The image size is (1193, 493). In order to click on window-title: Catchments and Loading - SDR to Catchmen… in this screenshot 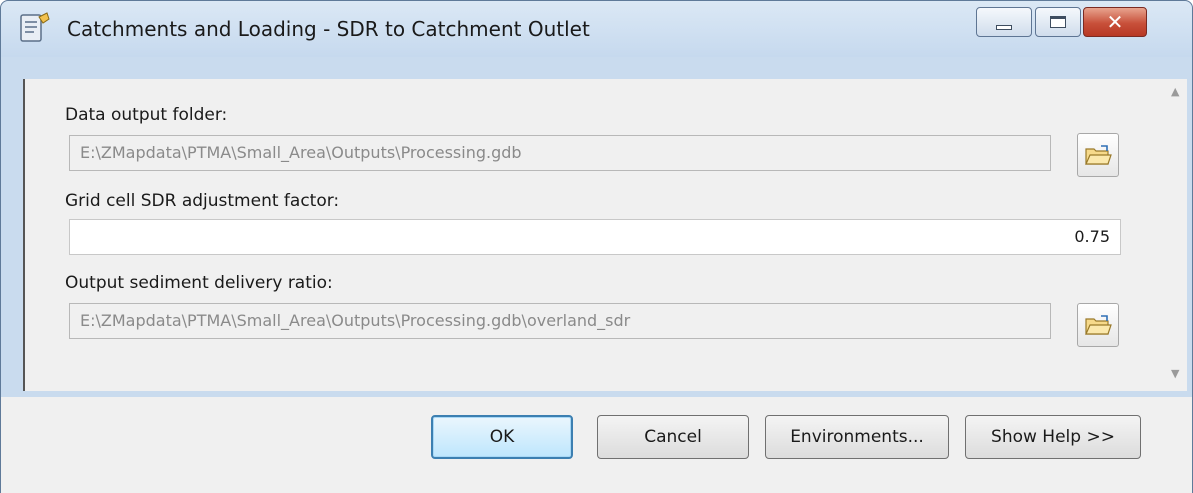, I will do `click(328, 29)`.